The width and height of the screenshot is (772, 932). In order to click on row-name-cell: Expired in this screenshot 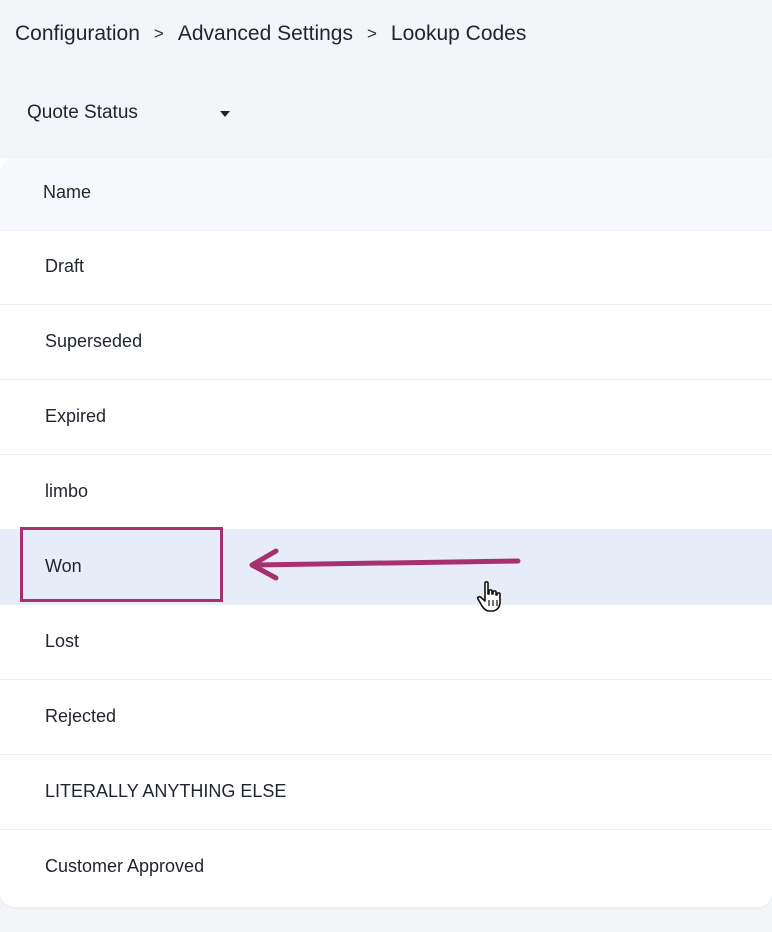, I will do `click(76, 416)`.